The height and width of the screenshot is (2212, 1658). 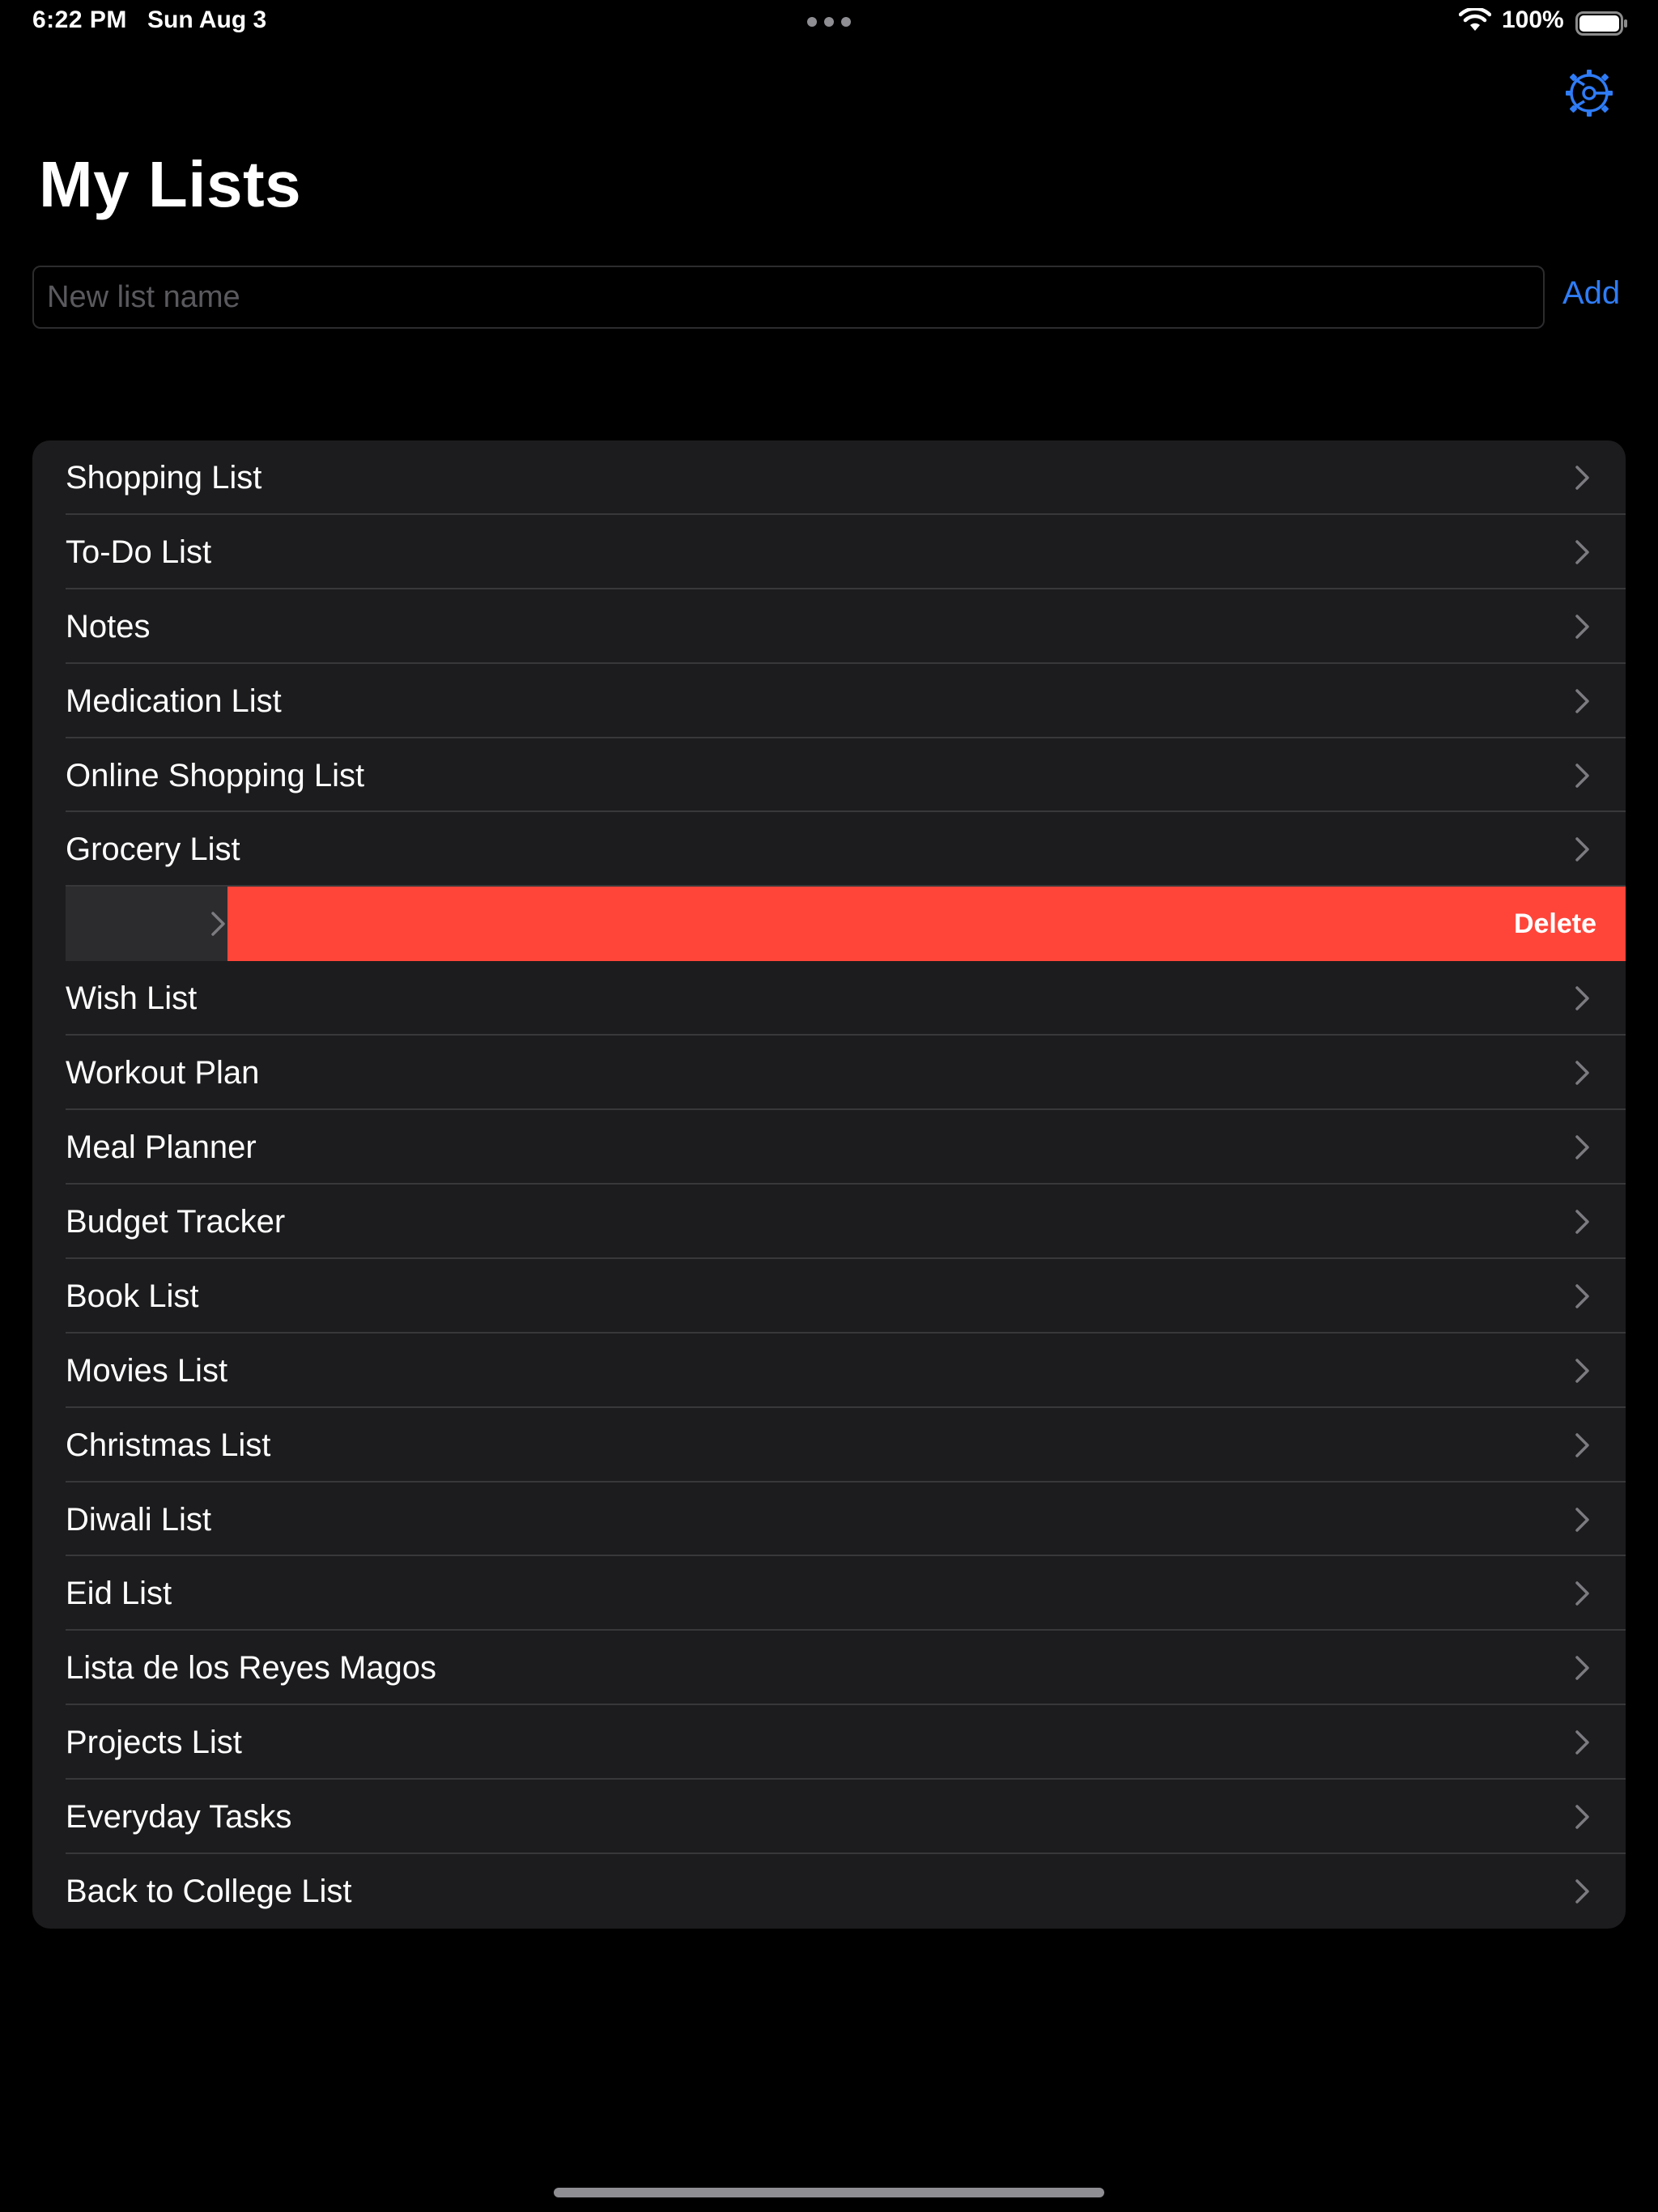 I want to click on list-item: Meal Planner, so click(x=829, y=1147).